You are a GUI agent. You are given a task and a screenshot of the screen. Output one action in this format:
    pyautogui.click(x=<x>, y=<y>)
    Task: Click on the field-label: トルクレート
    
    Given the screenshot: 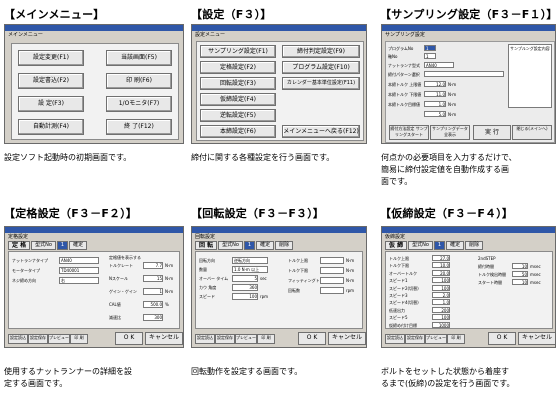 What is the action you would take?
    pyautogui.click(x=121, y=265)
    